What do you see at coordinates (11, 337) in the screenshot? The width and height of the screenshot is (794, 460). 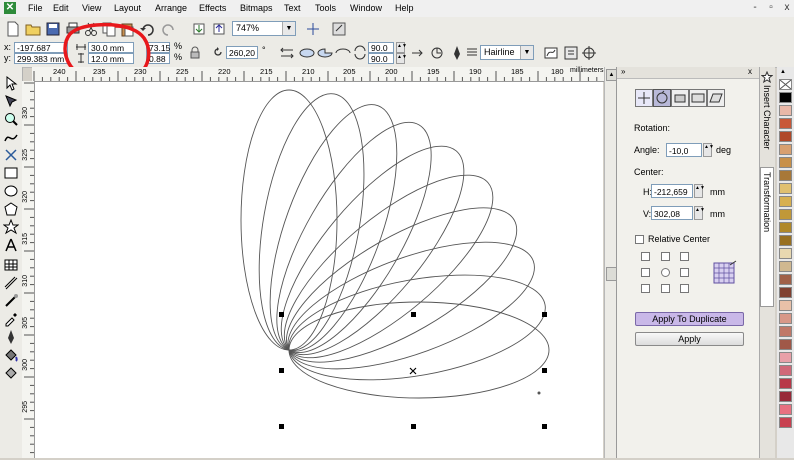 I see `outline-tool-icon` at bounding box center [11, 337].